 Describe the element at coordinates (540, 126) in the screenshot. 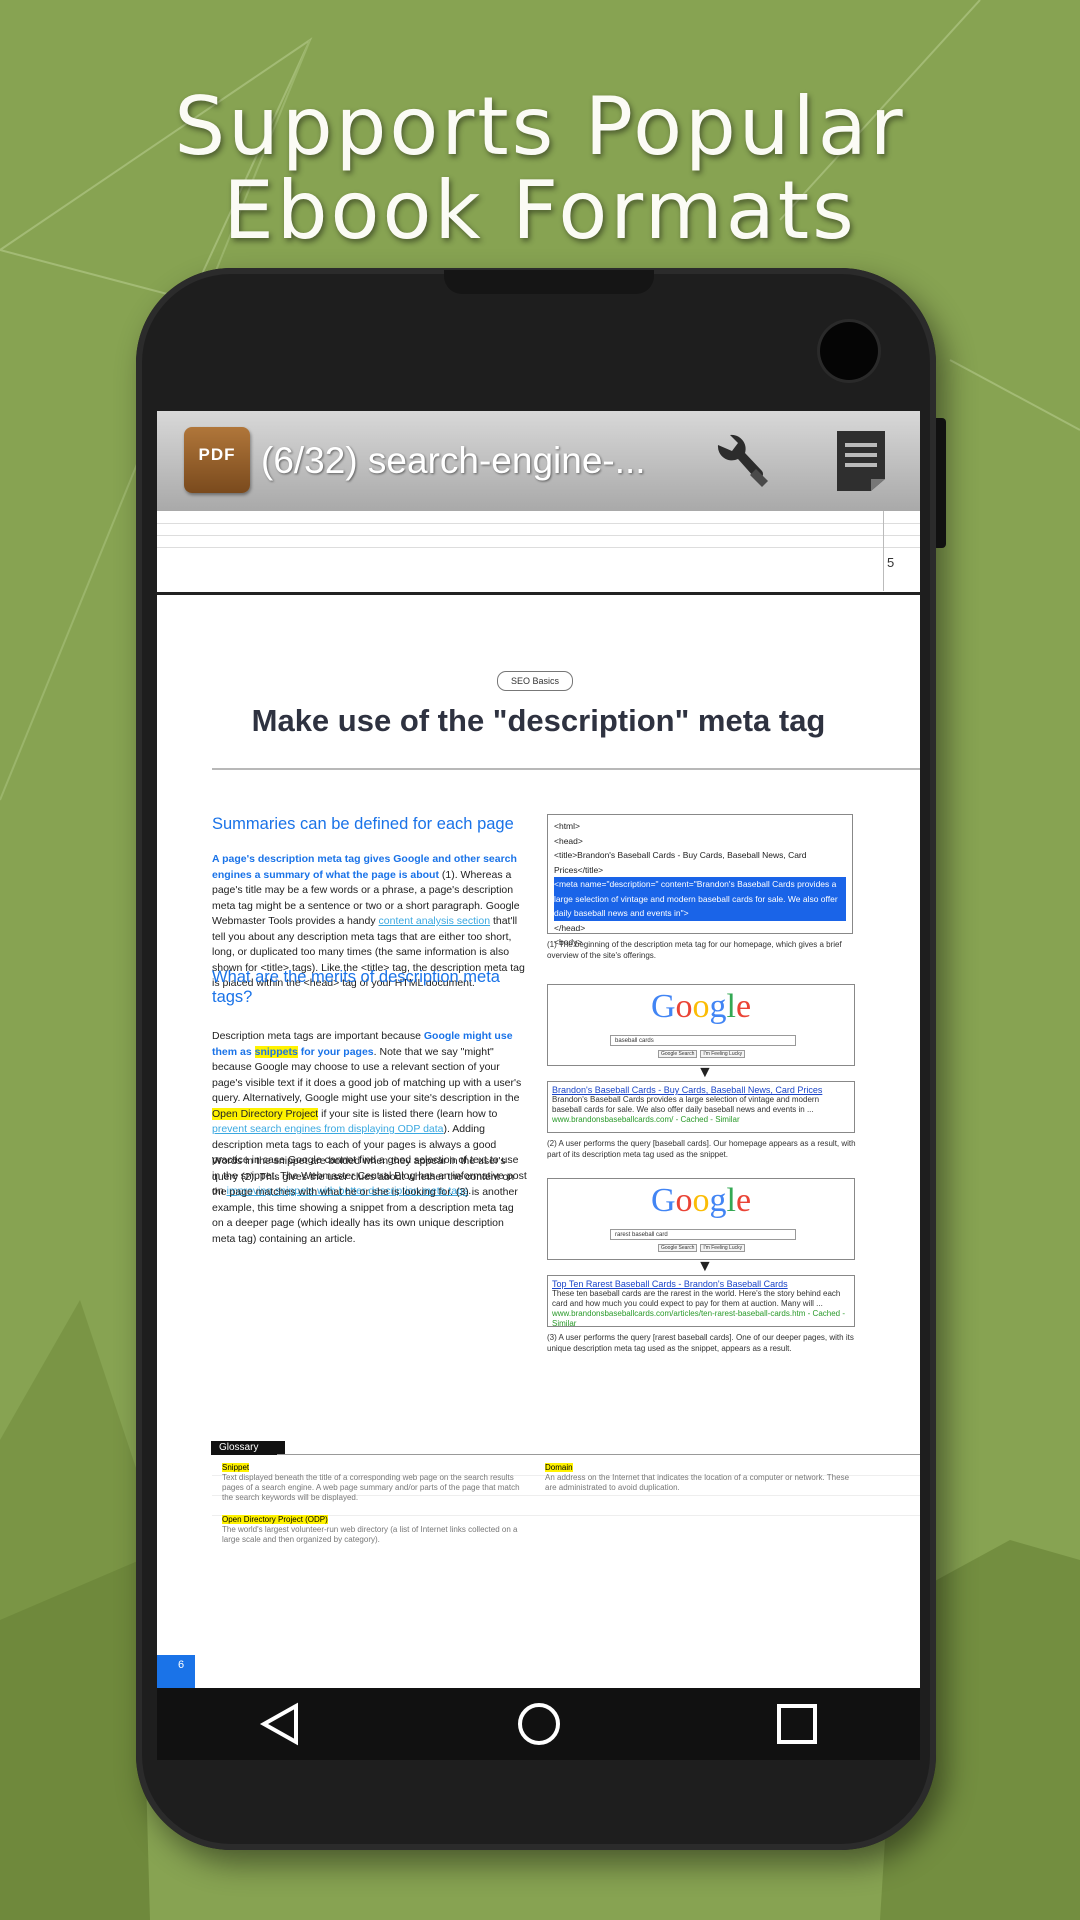

I see `headline-line-1: Supports Popular` at that location.